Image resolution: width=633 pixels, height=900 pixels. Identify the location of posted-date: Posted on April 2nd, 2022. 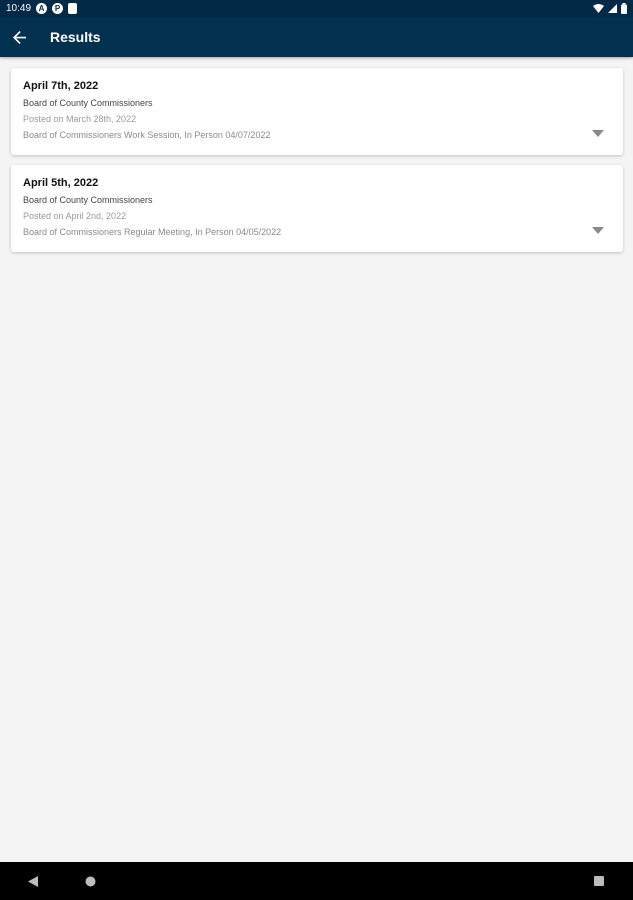
(75, 216).